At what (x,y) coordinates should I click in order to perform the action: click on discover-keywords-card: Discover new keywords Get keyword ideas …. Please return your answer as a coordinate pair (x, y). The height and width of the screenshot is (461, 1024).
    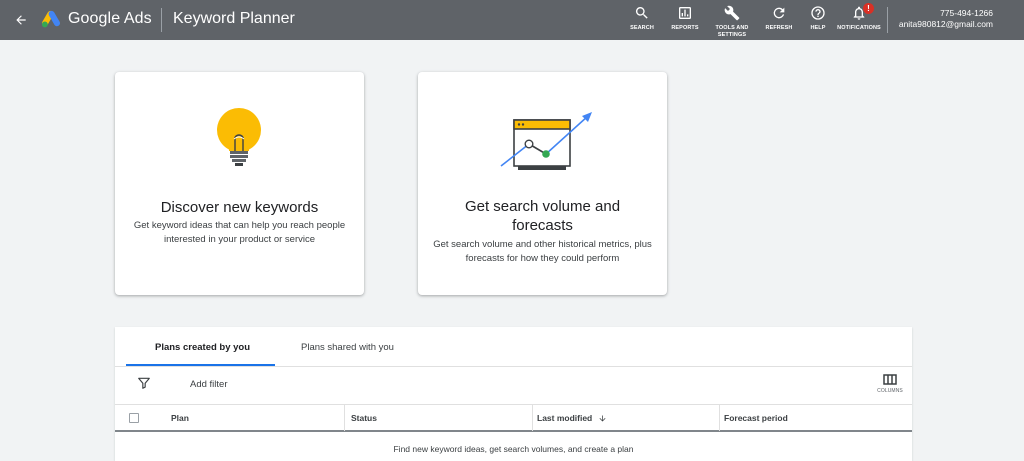
    Looking at the image, I should click on (239, 183).